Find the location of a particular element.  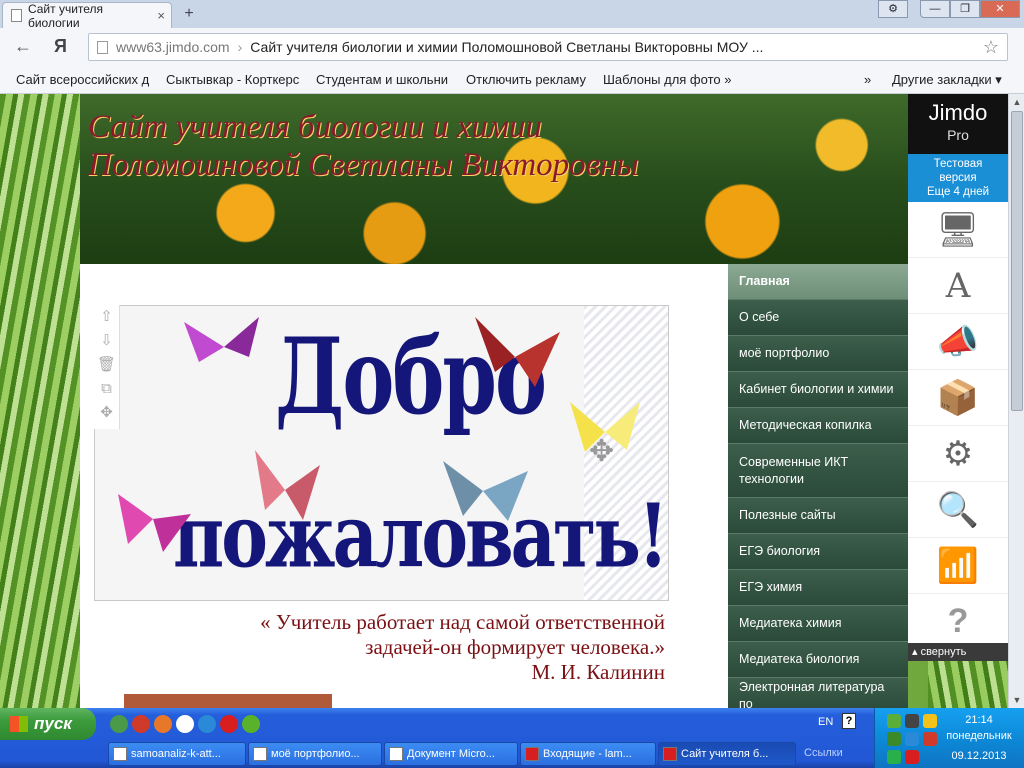

photo-thumbnail is located at coordinates (228, 701).